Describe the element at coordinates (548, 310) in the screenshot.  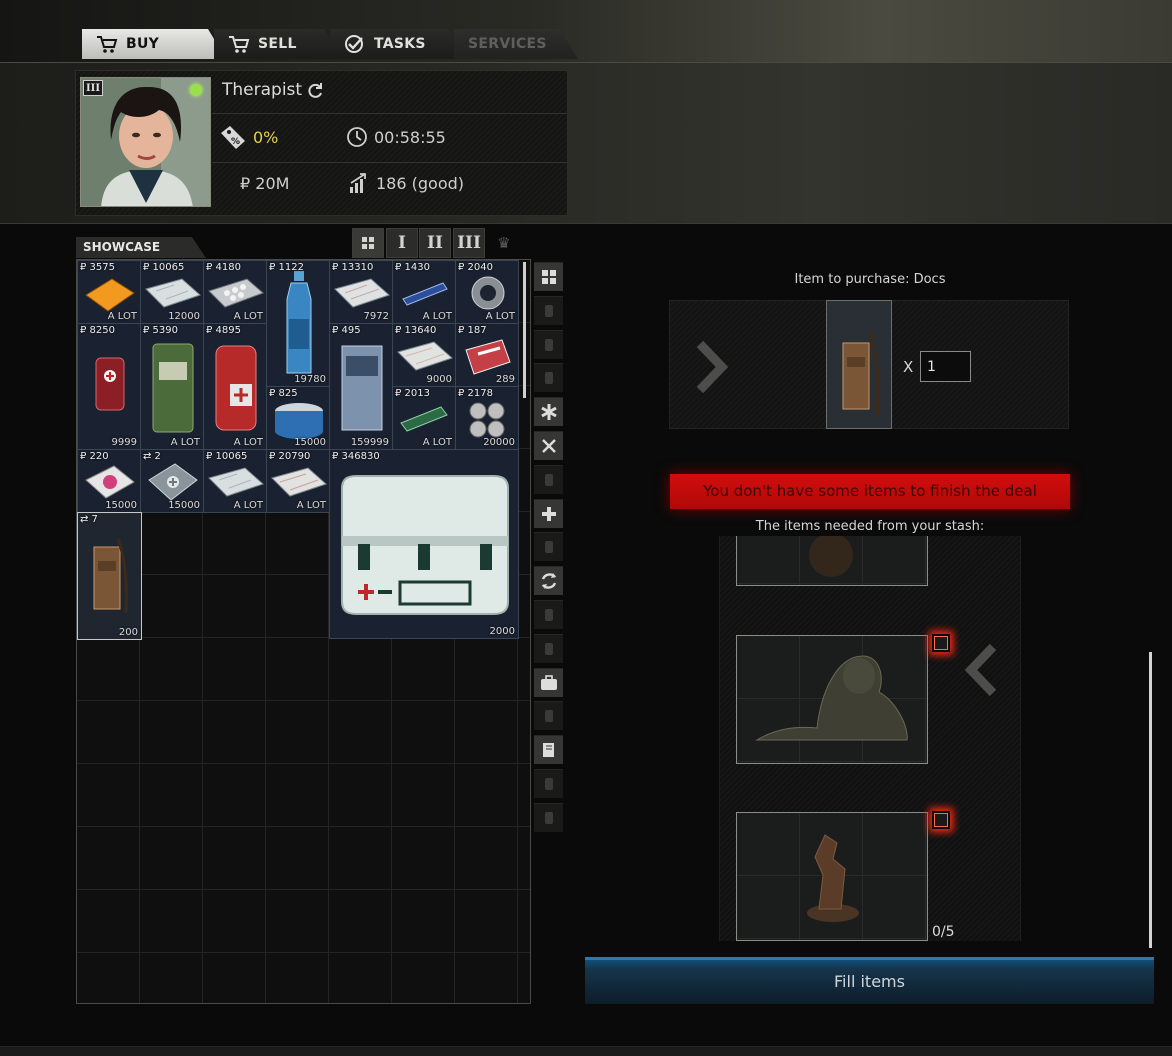
I see `category-rifle-button` at that location.